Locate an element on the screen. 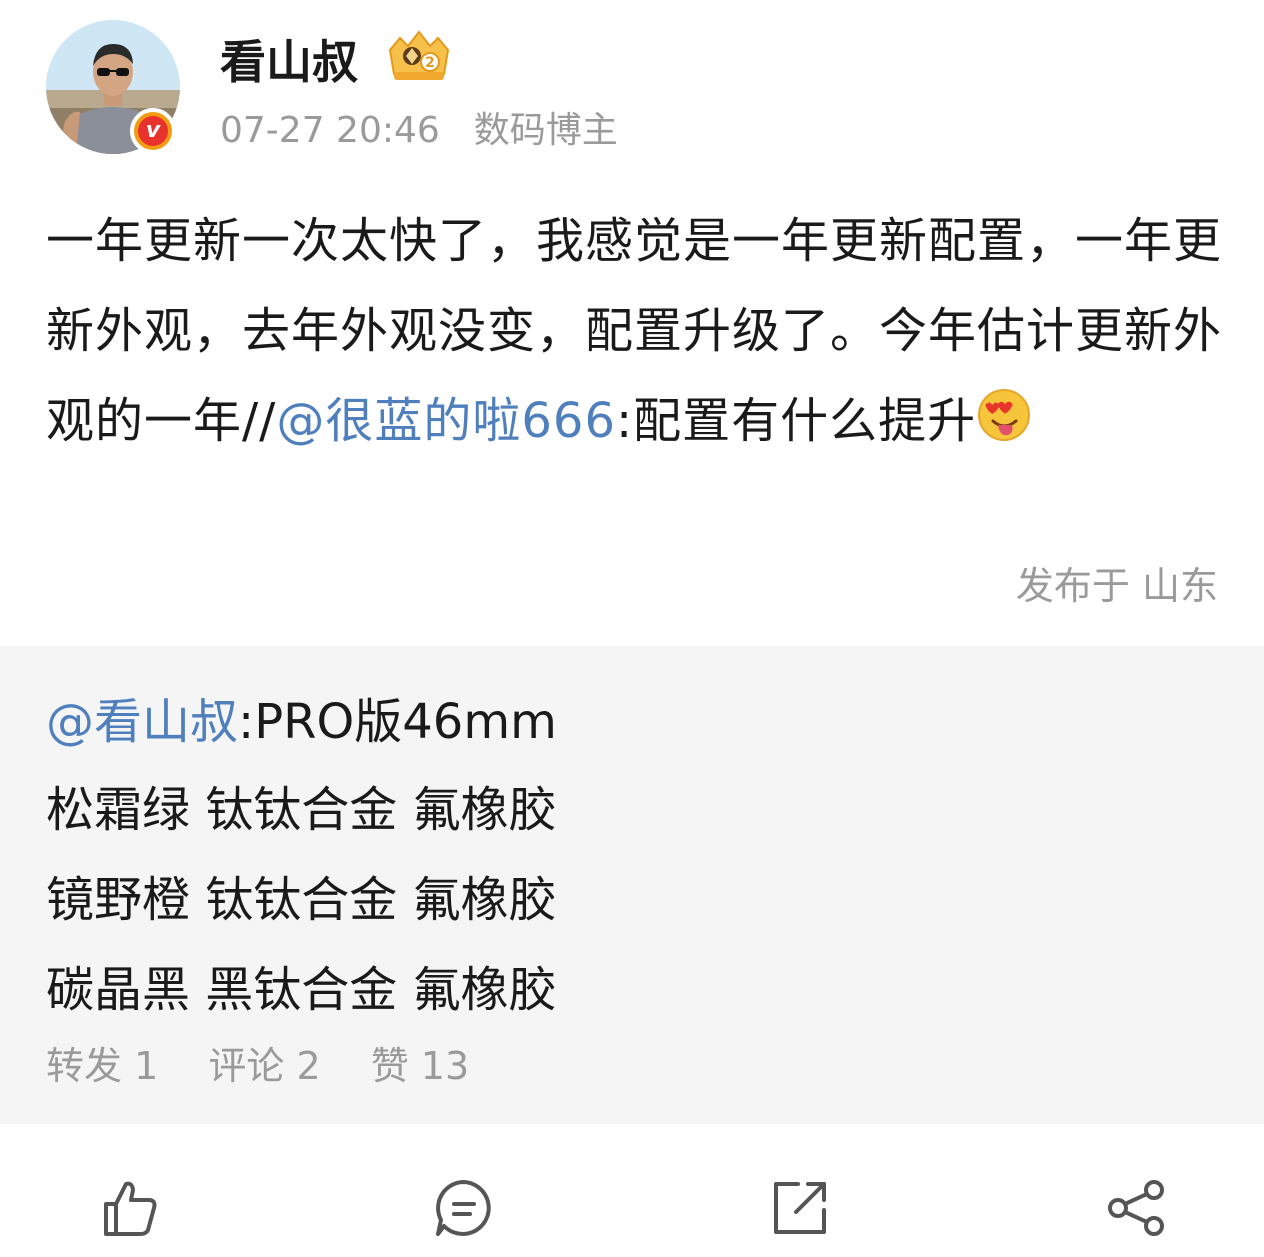 This screenshot has height=1257, width=1264. post-location: 发布于 山东 is located at coordinates (1116, 586).